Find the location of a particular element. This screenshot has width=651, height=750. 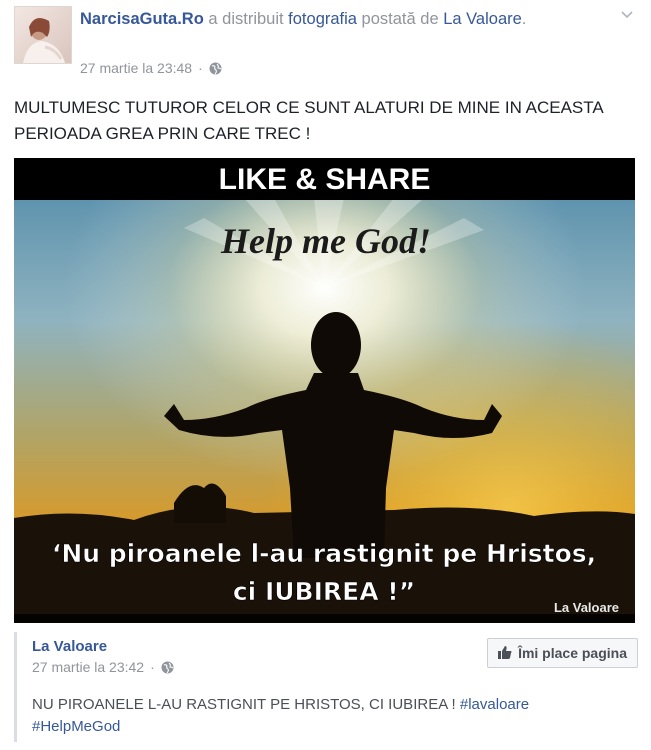

period: . is located at coordinates (524, 19).